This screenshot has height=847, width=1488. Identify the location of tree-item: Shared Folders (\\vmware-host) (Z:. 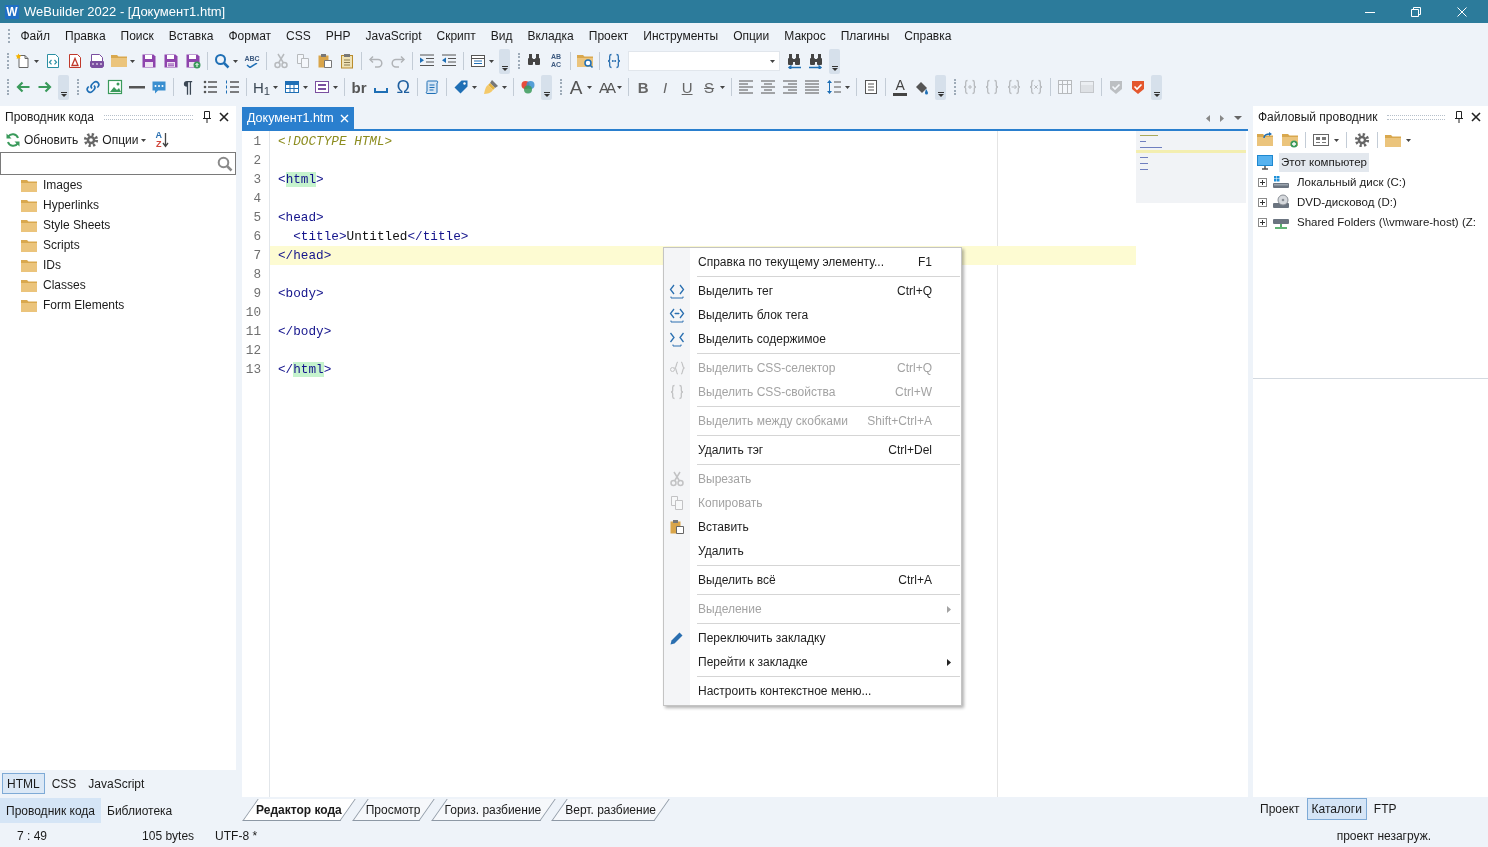
(1386, 222).